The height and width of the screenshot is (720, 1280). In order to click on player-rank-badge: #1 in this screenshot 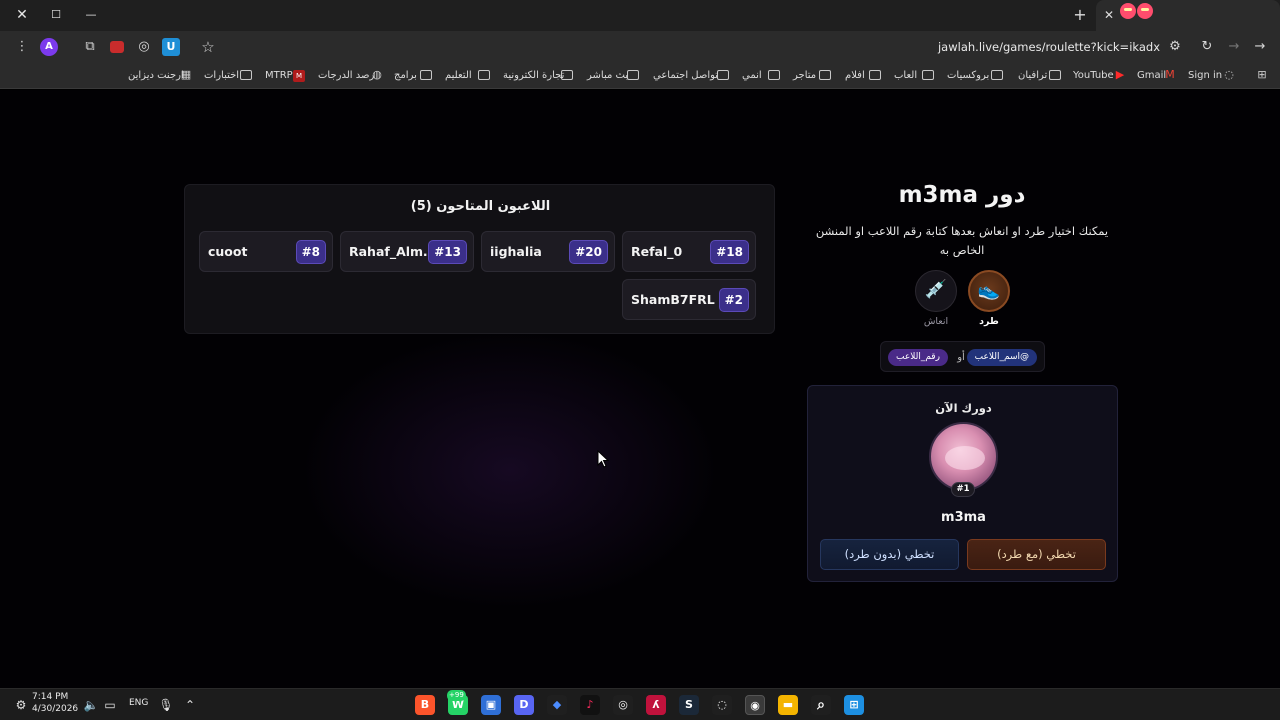, I will do `click(963, 489)`.